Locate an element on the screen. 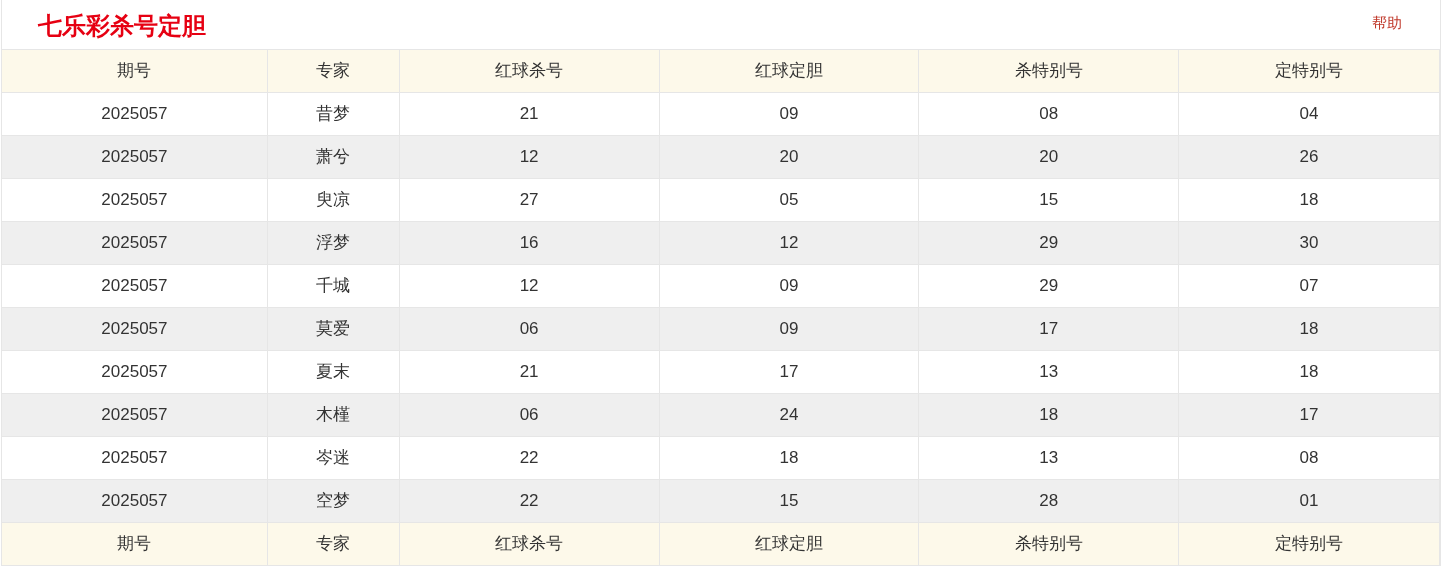 The height and width of the screenshot is (567, 1444). table-cell: 萧兮 is located at coordinates (333, 157).